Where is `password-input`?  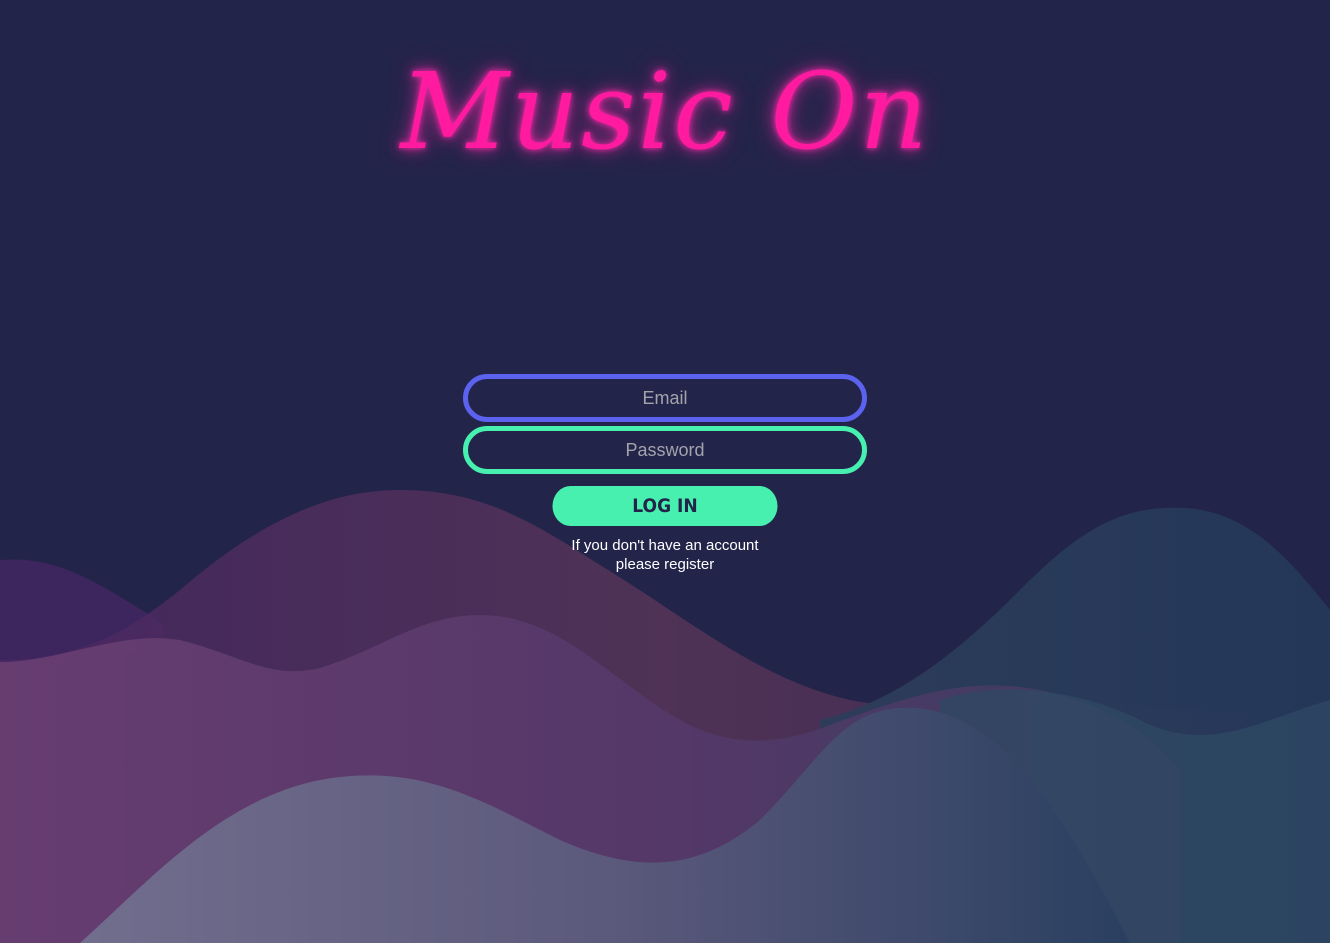
password-input is located at coordinates (665, 450).